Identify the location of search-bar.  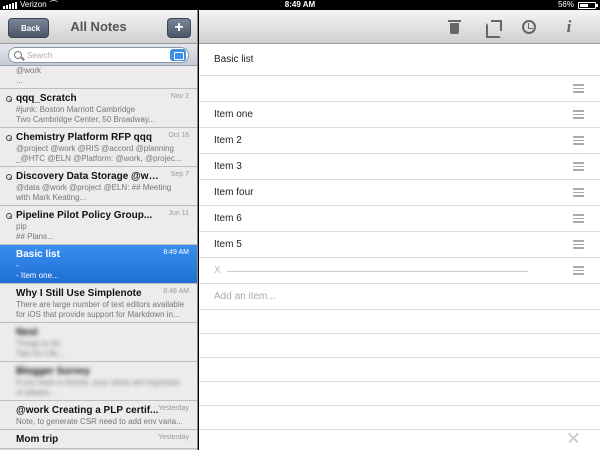
(98, 55).